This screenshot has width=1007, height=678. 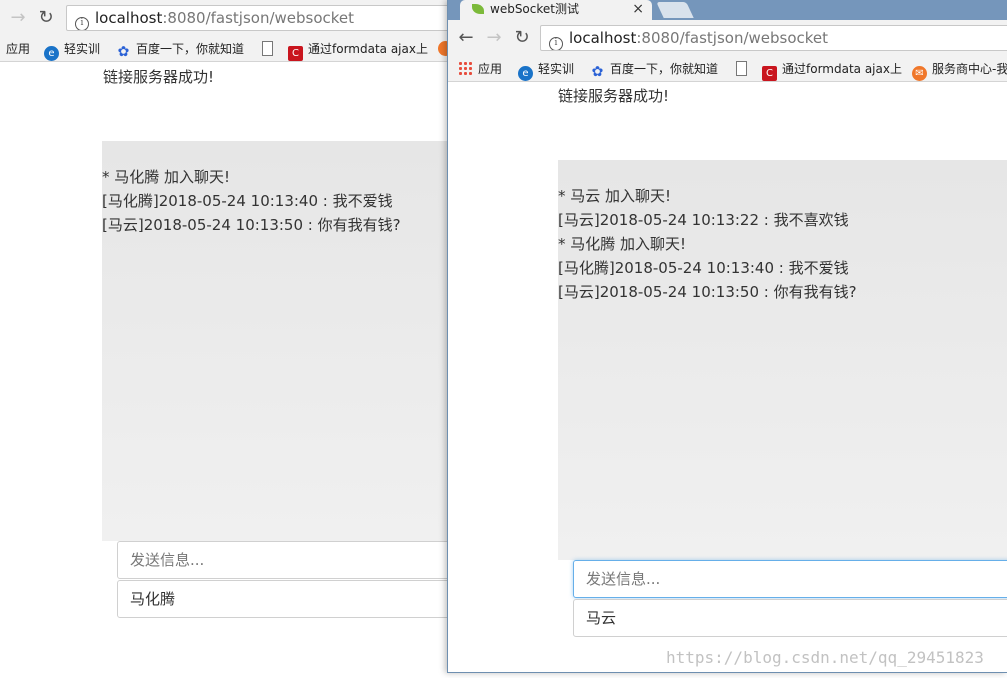 I want to click on new-tab-button, so click(x=675, y=10).